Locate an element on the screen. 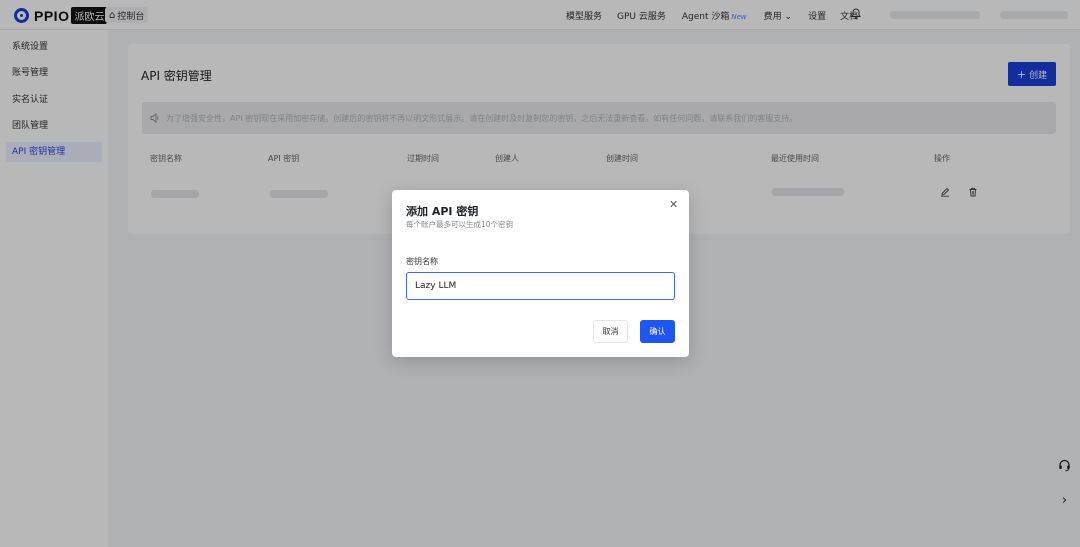 Image resolution: width=1080 pixels, height=547 pixels. close-icon: ✕ is located at coordinates (673, 204).